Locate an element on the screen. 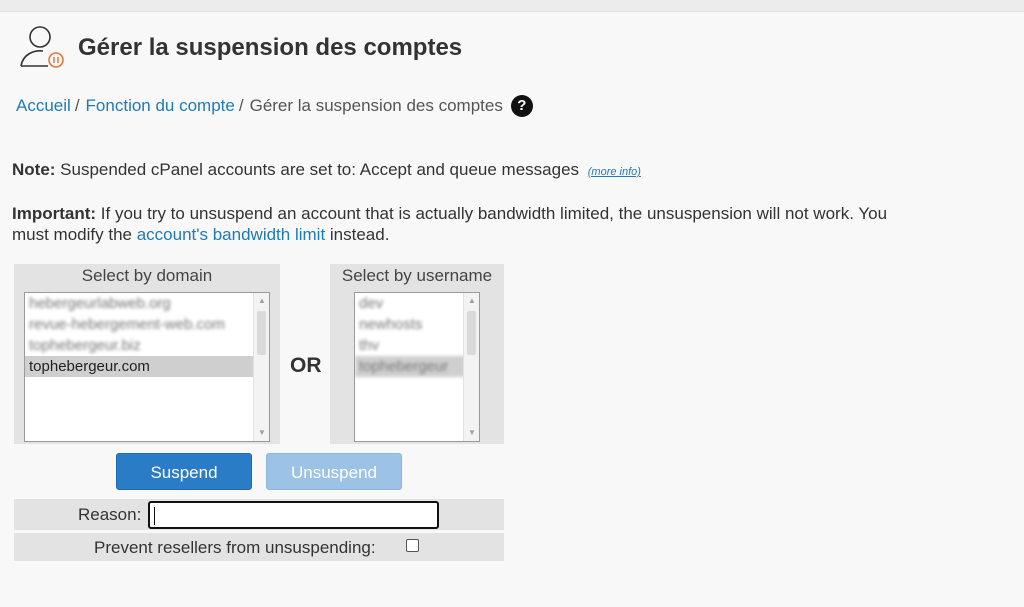 The height and width of the screenshot is (607, 1024). prevent-label: Prevent resellers from unsuspending: is located at coordinates (235, 547).